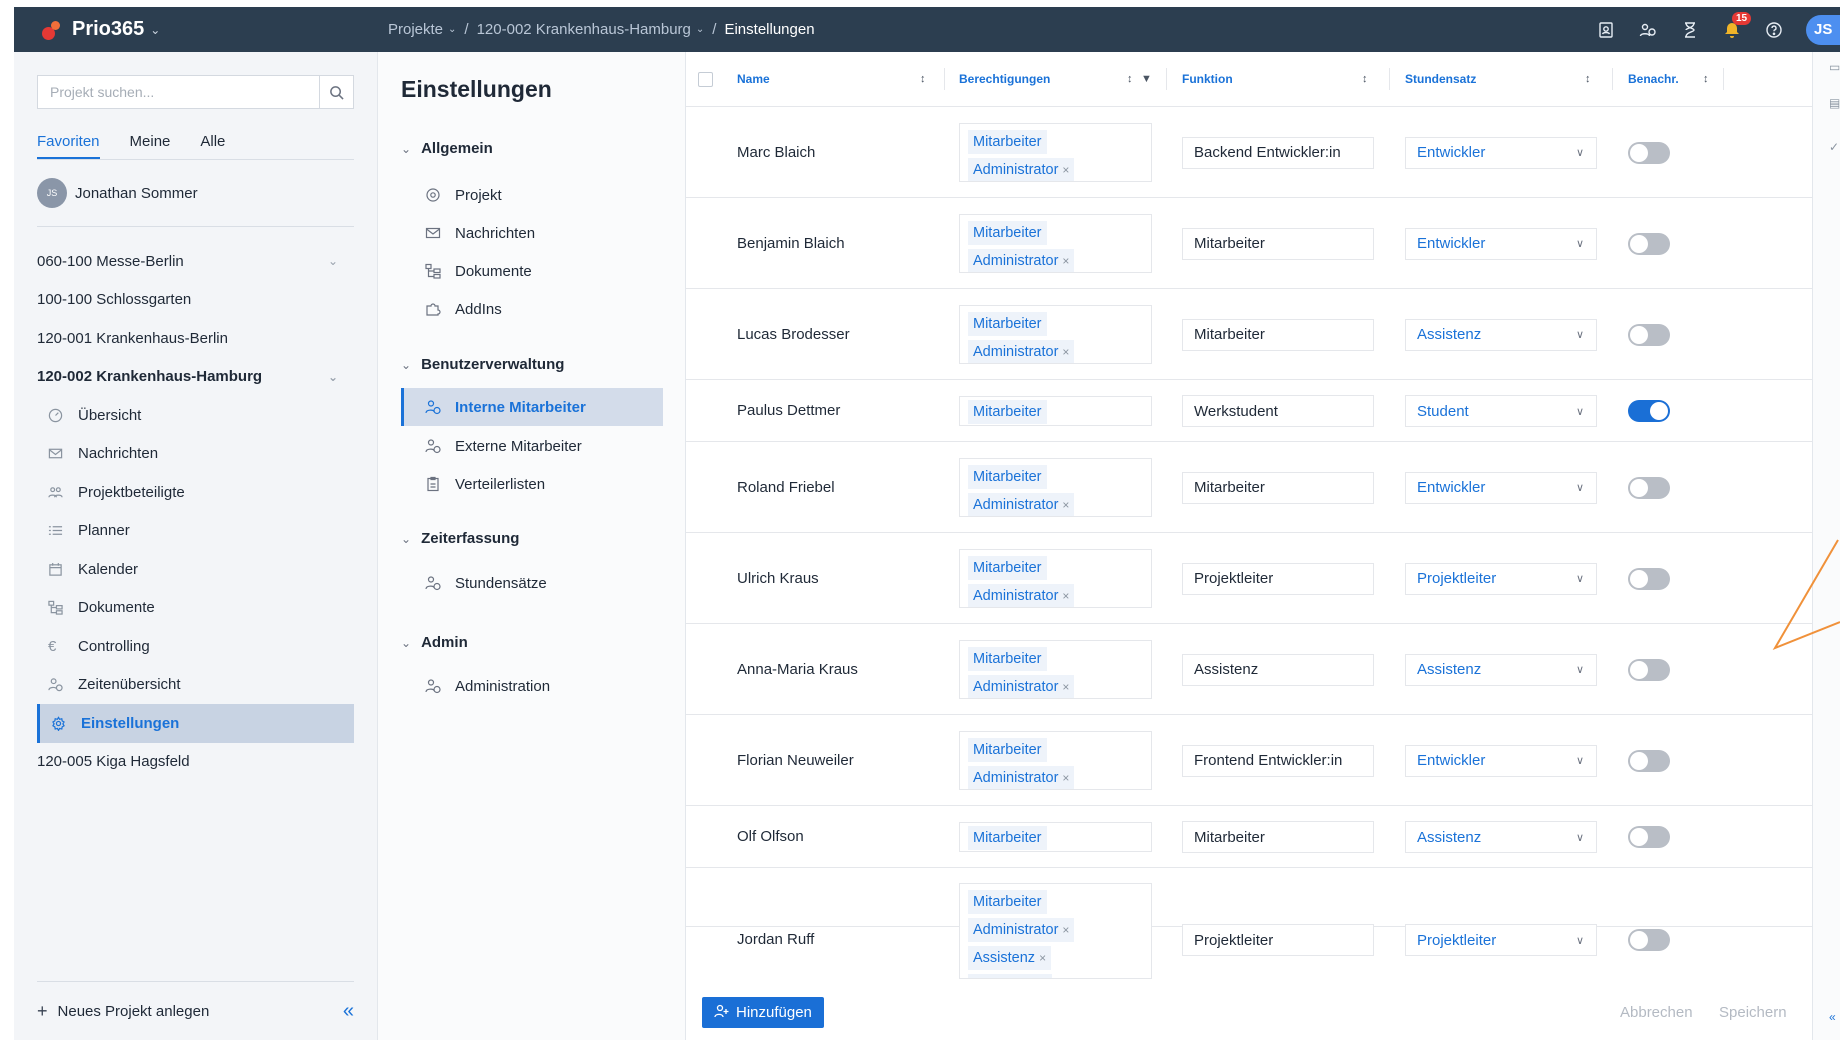 The image size is (1840, 1040). I want to click on function-input: Backend Entwickler:in, so click(1278, 152).